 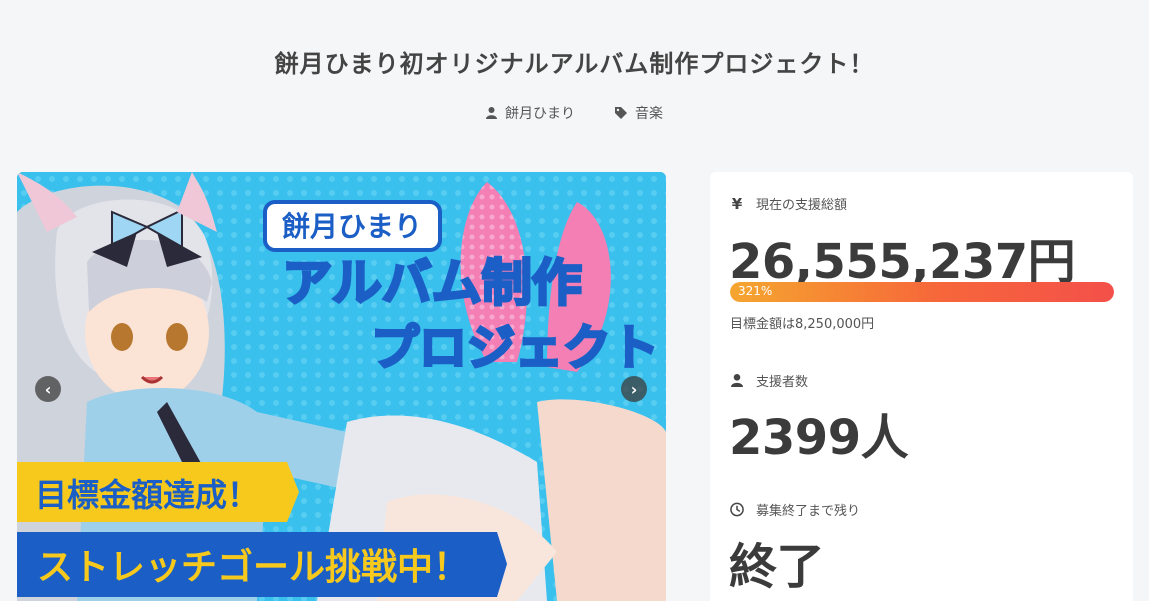 I want to click on progress-fill, so click(x=922, y=292).